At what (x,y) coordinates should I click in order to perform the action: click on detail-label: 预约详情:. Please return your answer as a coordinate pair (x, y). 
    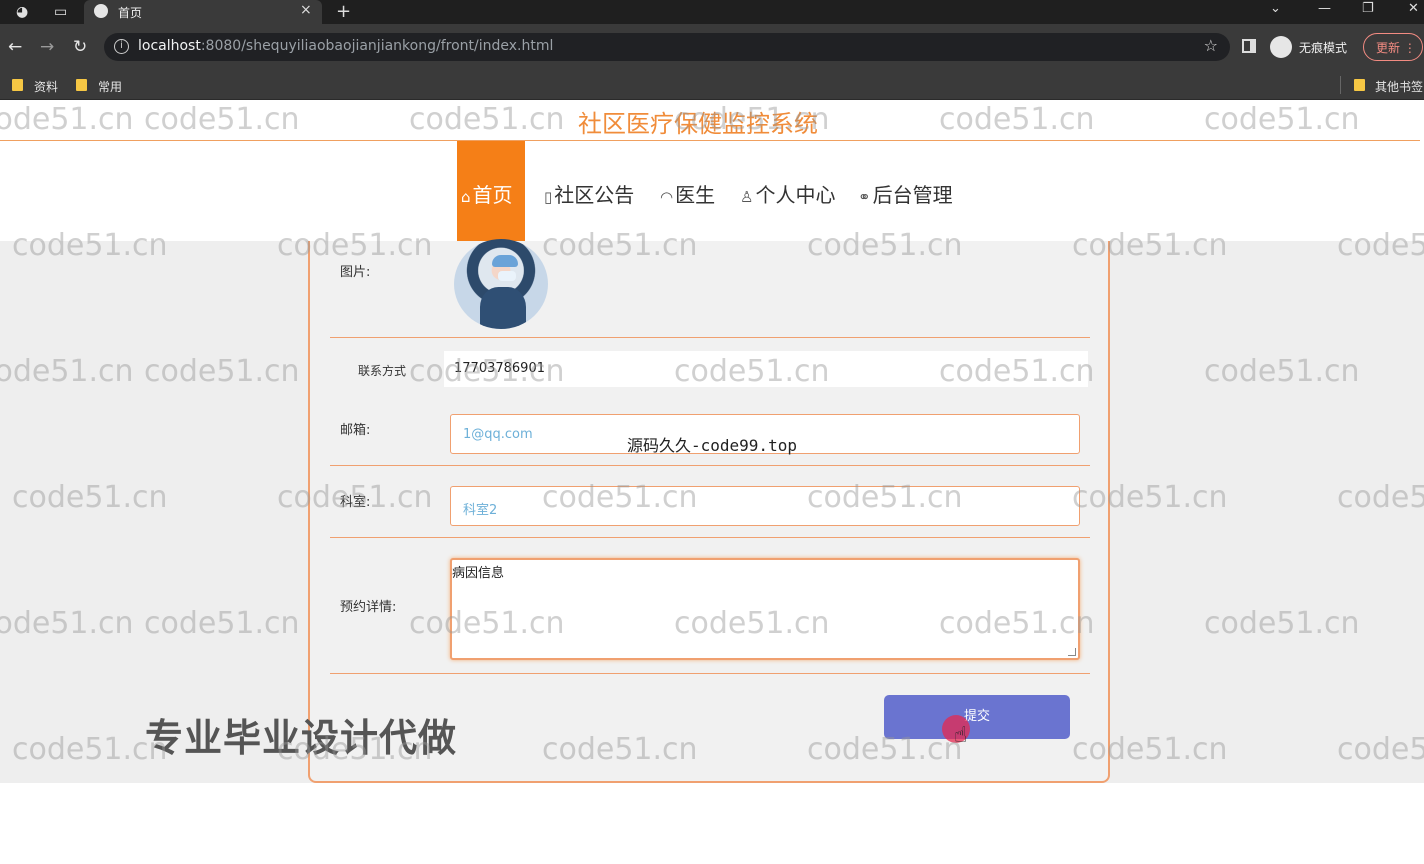
    Looking at the image, I should click on (368, 607).